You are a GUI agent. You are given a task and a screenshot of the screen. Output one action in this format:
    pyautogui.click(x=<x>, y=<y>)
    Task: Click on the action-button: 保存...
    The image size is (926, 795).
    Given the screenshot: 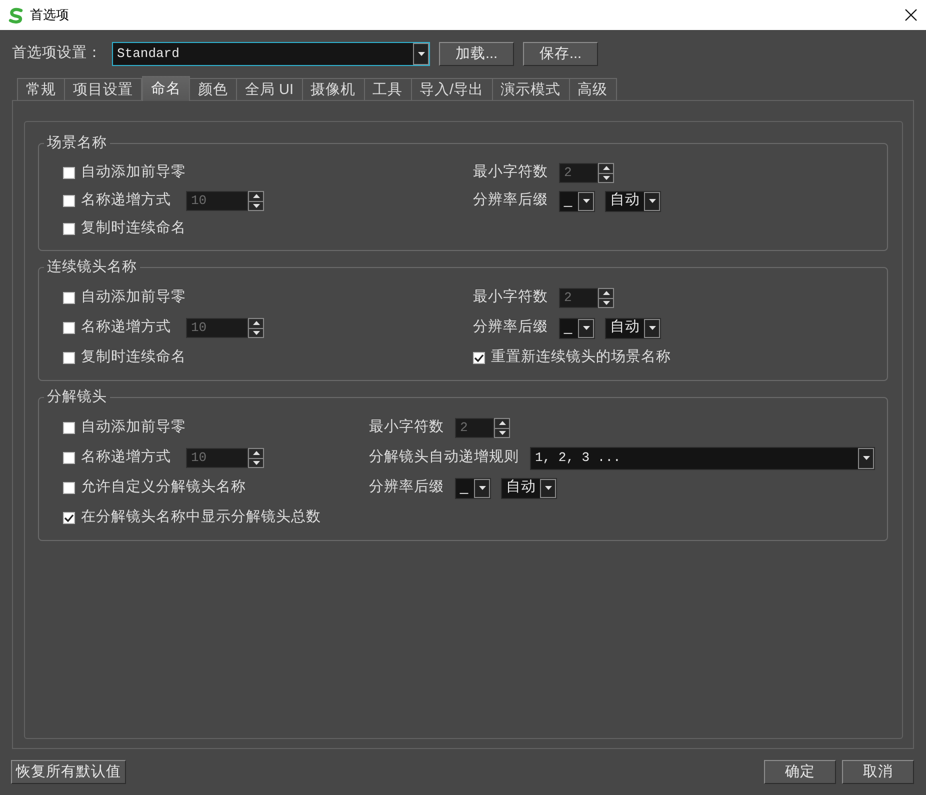 What is the action you would take?
    pyautogui.click(x=560, y=54)
    